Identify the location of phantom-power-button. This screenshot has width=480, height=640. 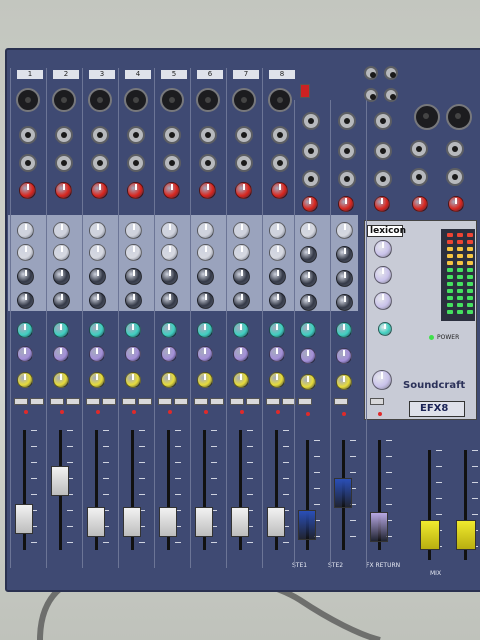
(305, 91).